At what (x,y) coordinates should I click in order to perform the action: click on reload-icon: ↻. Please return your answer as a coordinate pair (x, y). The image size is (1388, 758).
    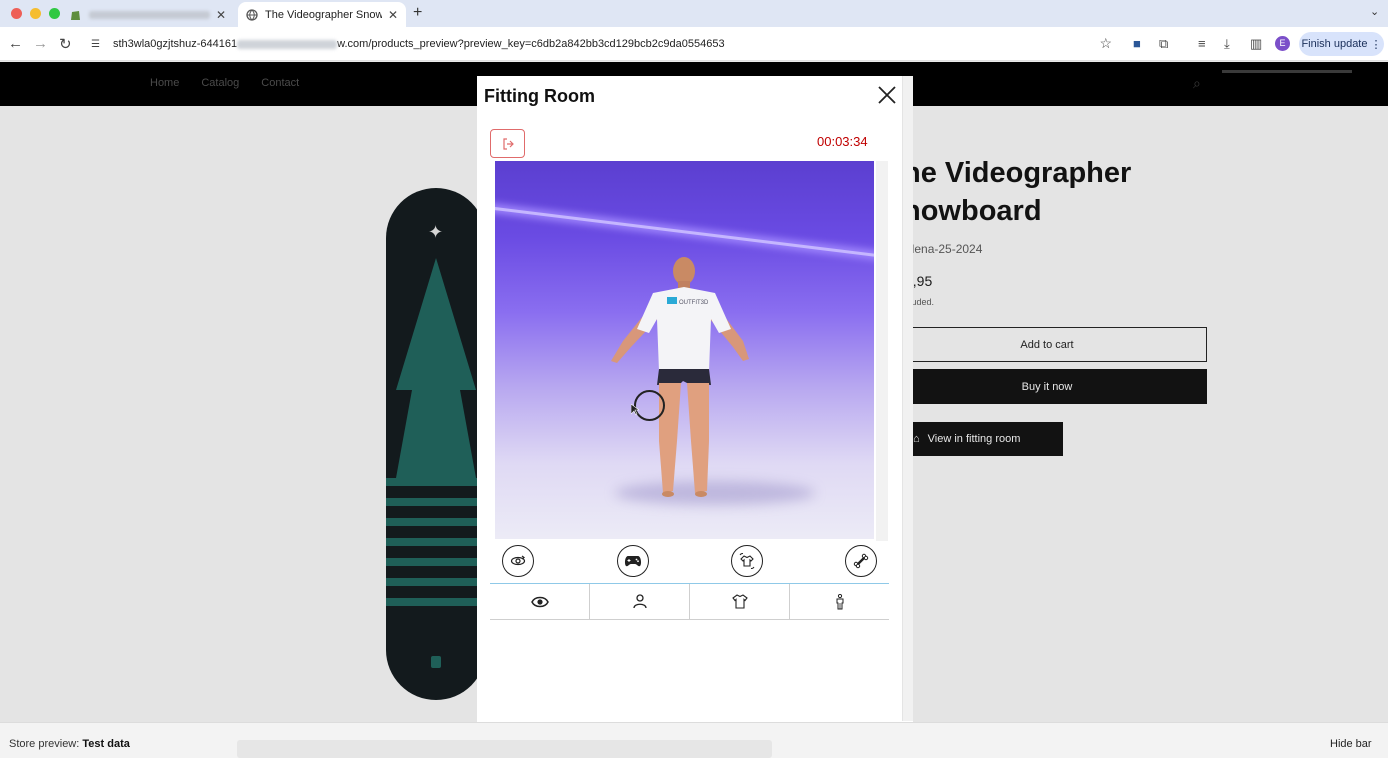
    Looking at the image, I should click on (65, 44).